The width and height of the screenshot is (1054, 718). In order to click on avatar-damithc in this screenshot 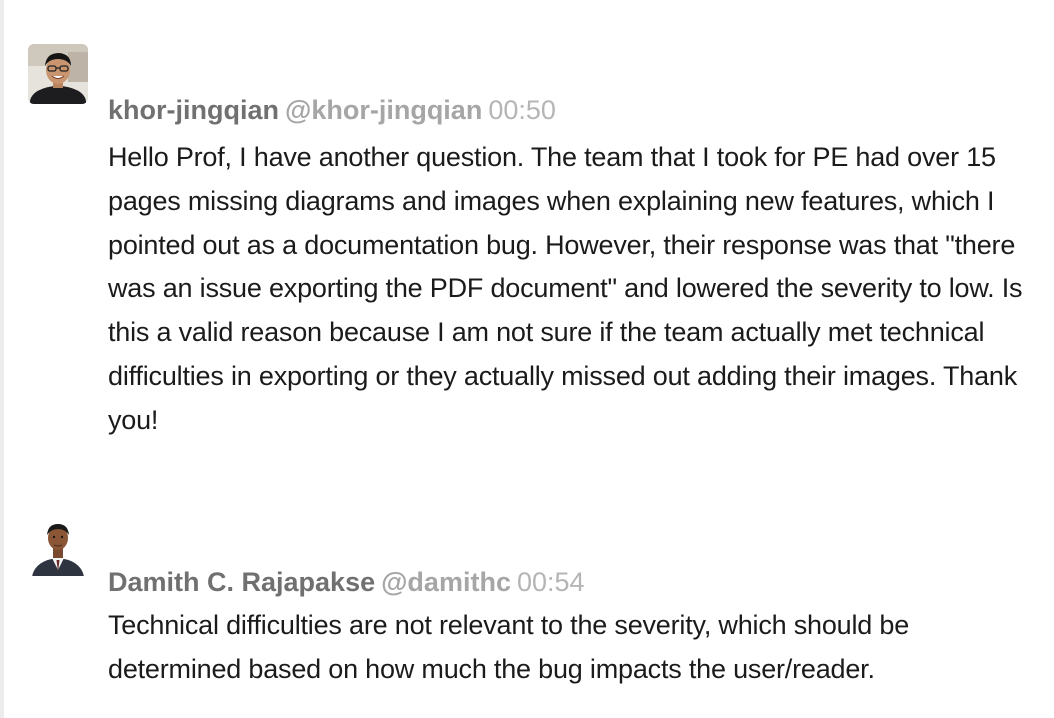, I will do `click(58, 546)`.